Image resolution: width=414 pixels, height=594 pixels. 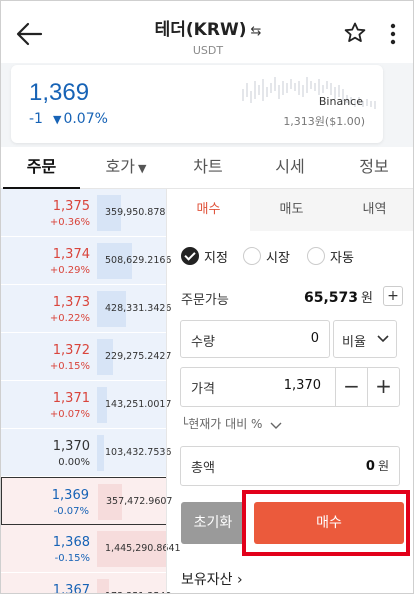 I want to click on total-amount: 0원, so click(x=377, y=465).